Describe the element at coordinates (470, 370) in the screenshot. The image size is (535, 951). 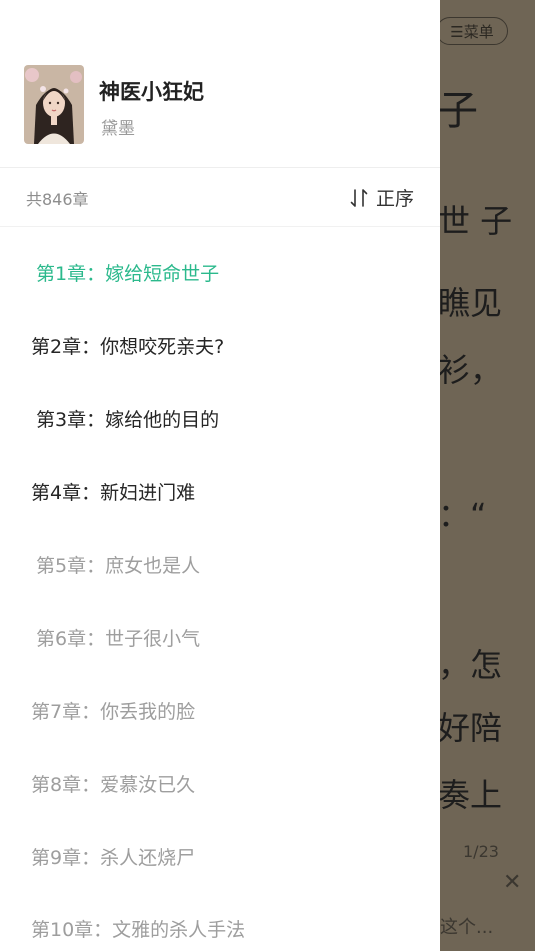
I see `reader-text-line: 衫，` at that location.